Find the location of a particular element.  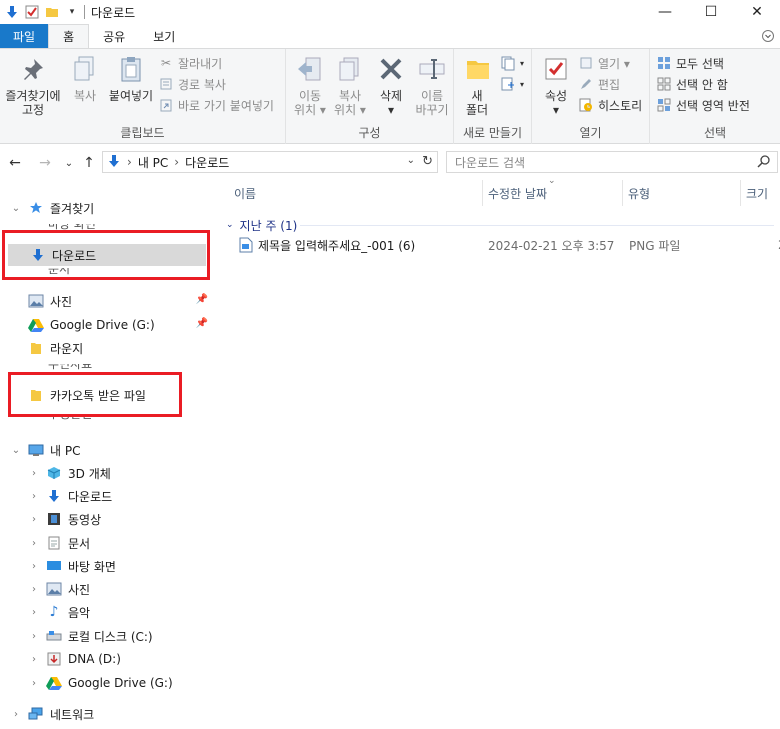

search-input: 다운로드 검색 is located at coordinates (612, 162).